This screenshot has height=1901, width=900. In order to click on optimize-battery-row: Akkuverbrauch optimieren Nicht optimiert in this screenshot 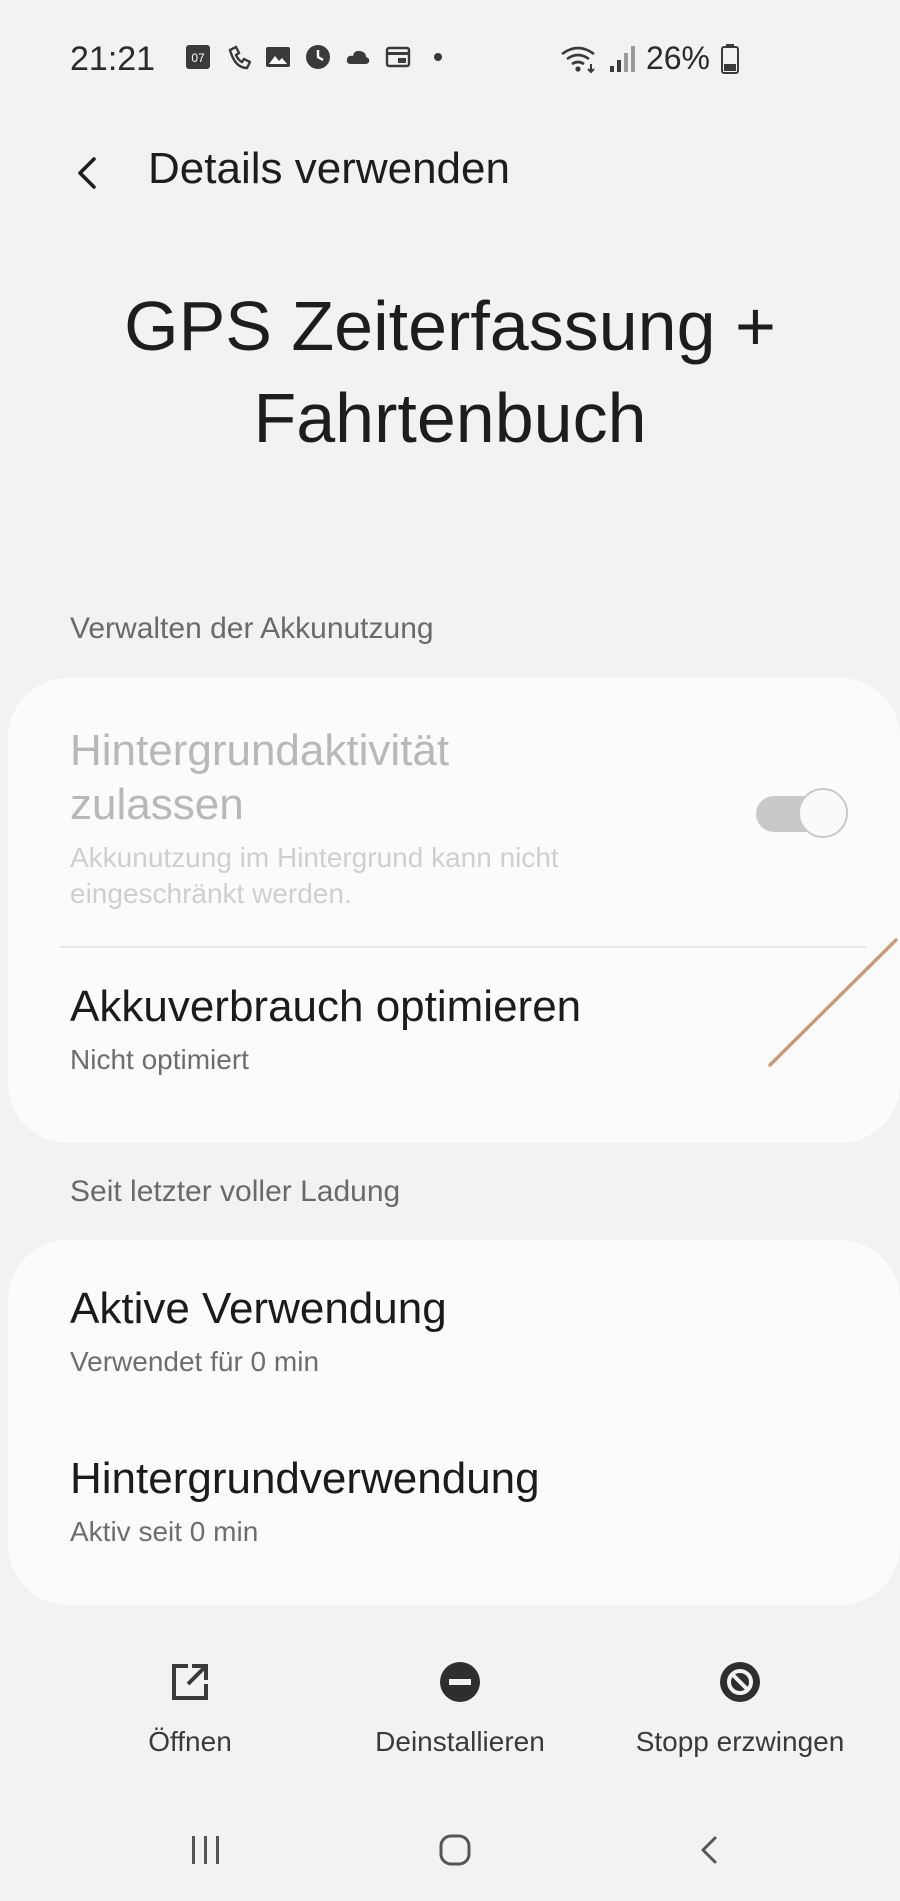, I will do `click(420, 1029)`.